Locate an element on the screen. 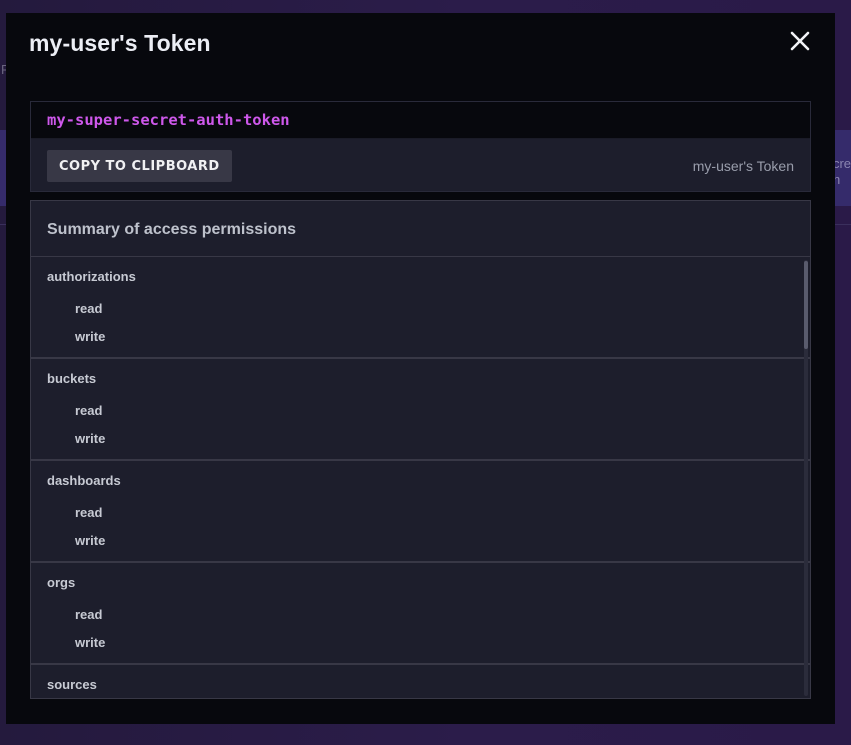  background-text-fragment-right: cre h is located at coordinates (841, 171).